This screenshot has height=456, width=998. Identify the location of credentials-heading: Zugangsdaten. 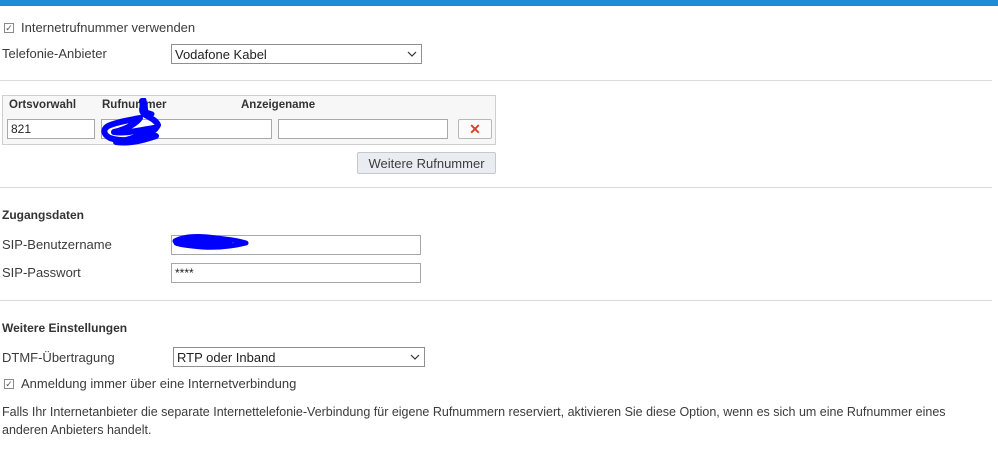
(43, 215).